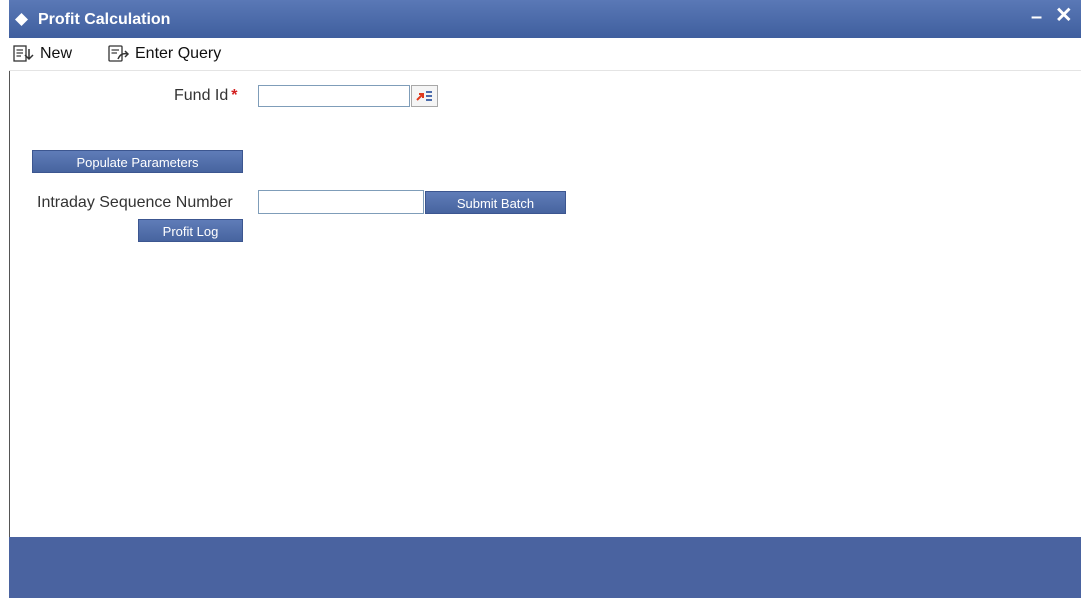  Describe the element at coordinates (4, 299) in the screenshot. I see `window-left-edge` at that location.